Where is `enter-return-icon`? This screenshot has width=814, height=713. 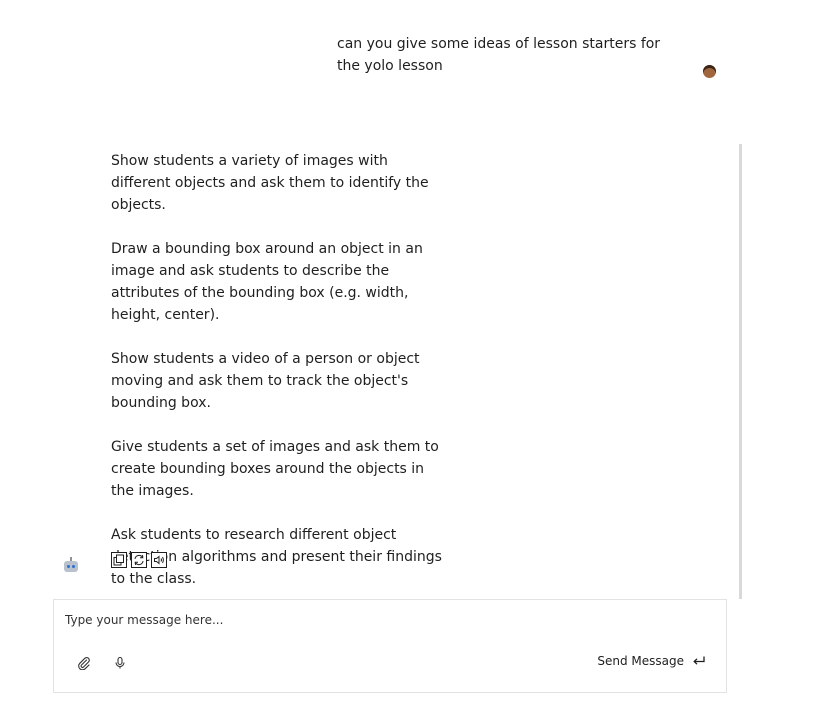
enter-return-icon is located at coordinates (699, 660).